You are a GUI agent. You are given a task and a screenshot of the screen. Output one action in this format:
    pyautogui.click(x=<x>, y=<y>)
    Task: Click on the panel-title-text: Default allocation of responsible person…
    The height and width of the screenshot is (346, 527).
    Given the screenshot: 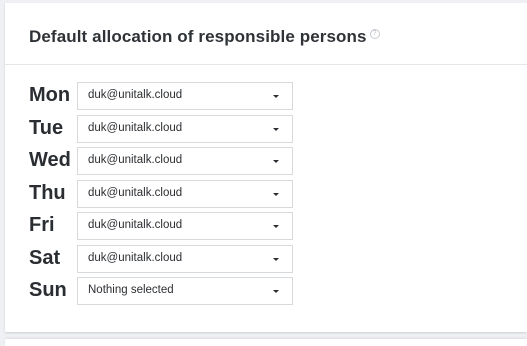 What is the action you would take?
    pyautogui.click(x=198, y=36)
    